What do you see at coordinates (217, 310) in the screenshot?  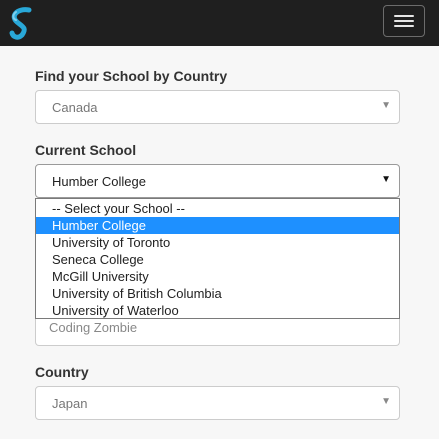 I see `school-option: University of Waterloo` at bounding box center [217, 310].